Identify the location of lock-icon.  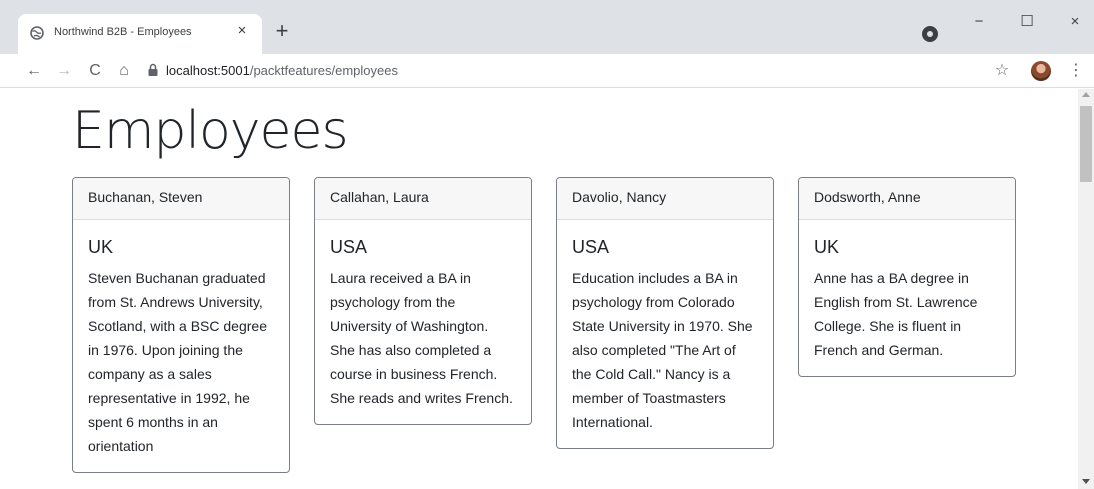
(153, 70).